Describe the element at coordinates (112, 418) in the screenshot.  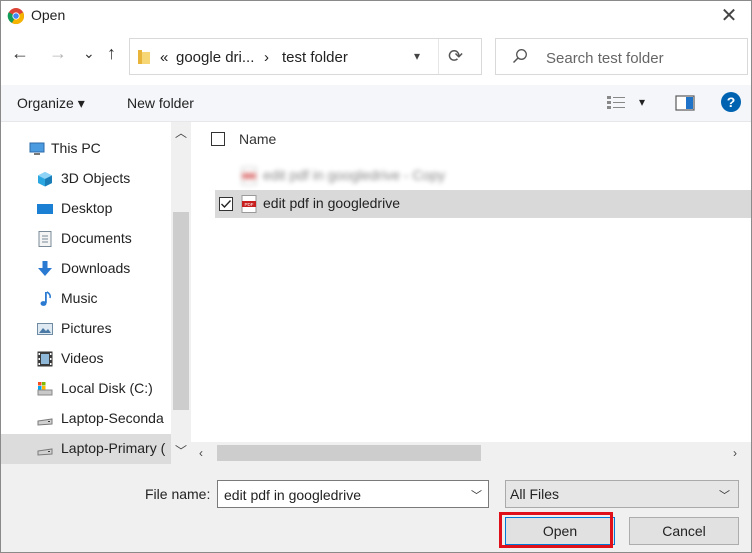
I see `sidebar-item-label: Laptop-Seconda` at that location.